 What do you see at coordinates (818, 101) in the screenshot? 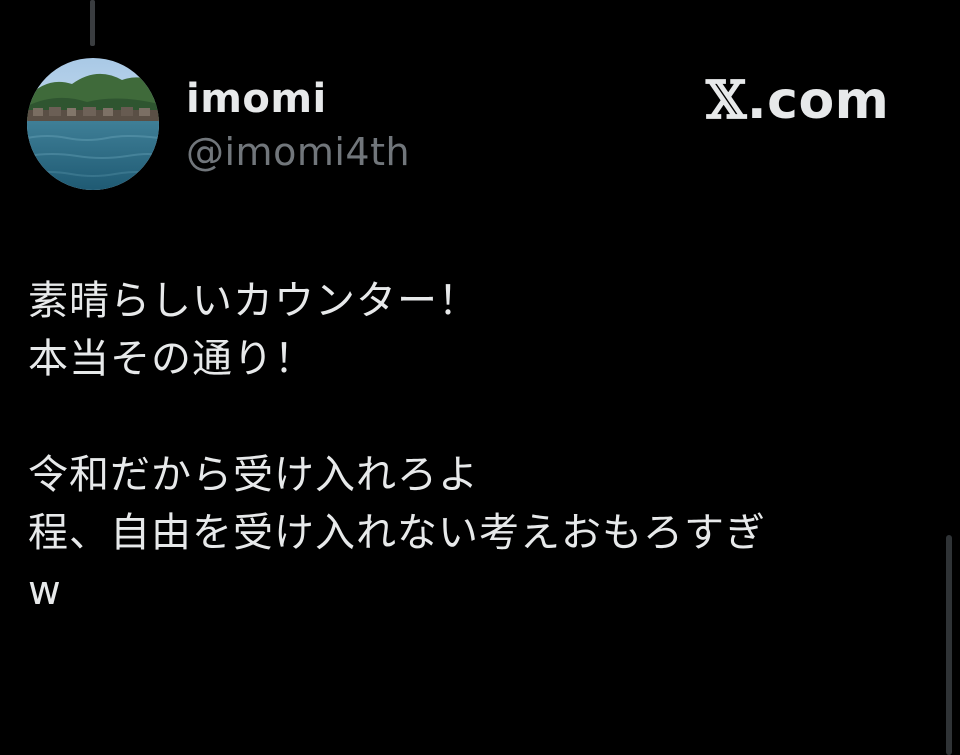
I see `brand-suffix: .com` at bounding box center [818, 101].